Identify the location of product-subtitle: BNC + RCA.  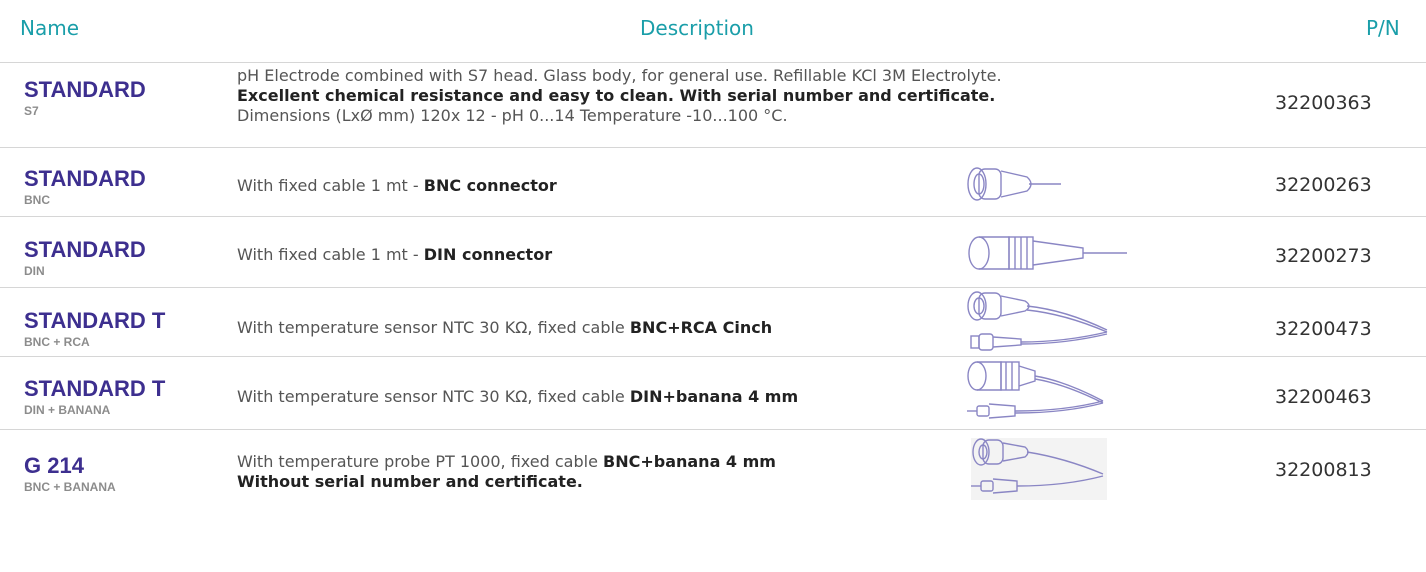
(57, 342).